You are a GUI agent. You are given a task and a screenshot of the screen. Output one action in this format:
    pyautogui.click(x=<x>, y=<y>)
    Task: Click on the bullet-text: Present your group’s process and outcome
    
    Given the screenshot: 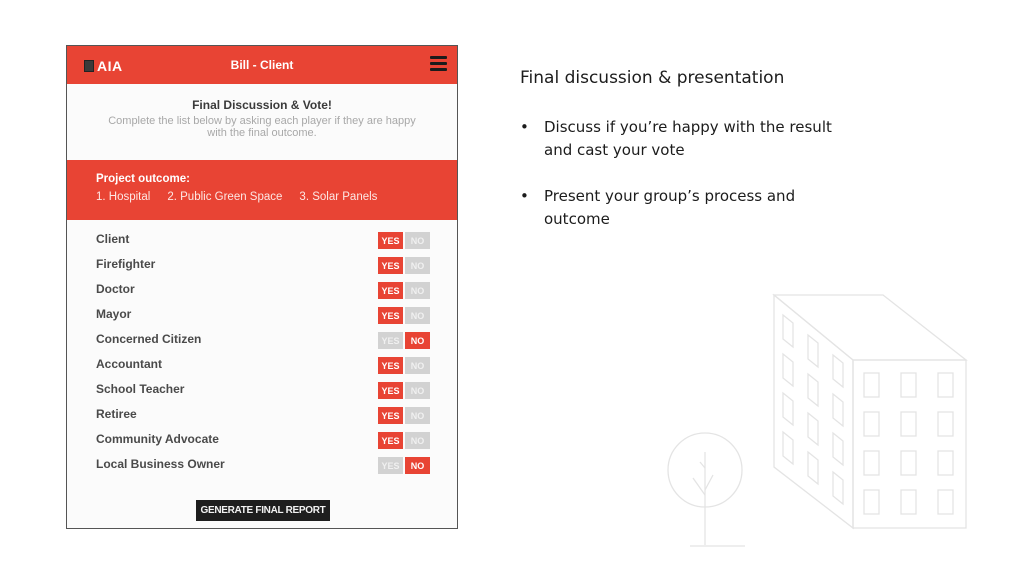 What is the action you would take?
    pyautogui.click(x=670, y=207)
    